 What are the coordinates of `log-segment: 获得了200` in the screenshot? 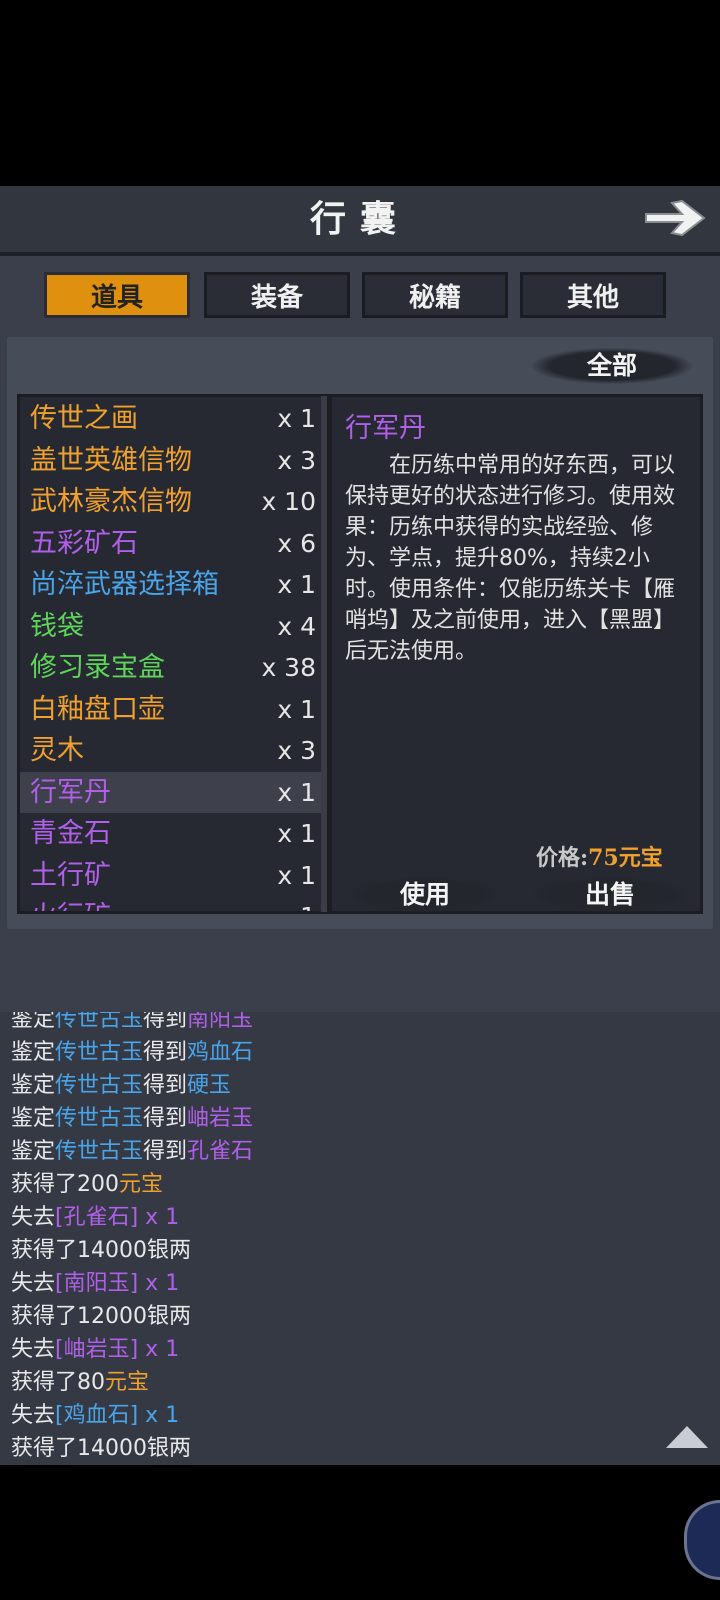 It's located at (65, 1184).